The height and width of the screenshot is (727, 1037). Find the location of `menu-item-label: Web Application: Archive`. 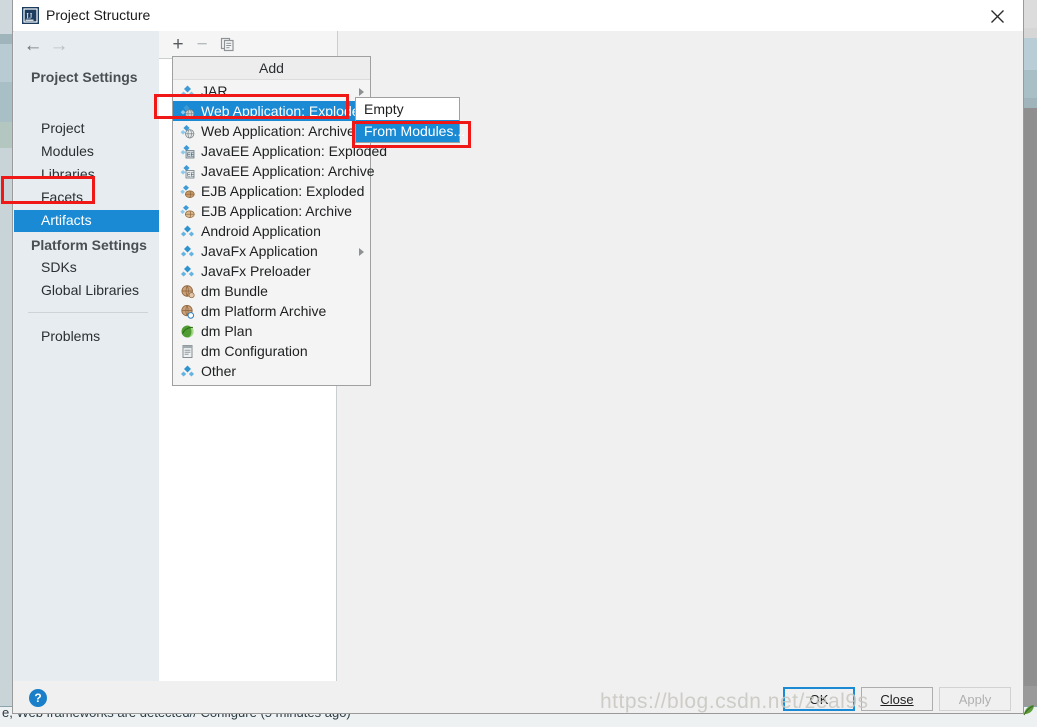

menu-item-label: Web Application: Archive is located at coordinates (278, 131).